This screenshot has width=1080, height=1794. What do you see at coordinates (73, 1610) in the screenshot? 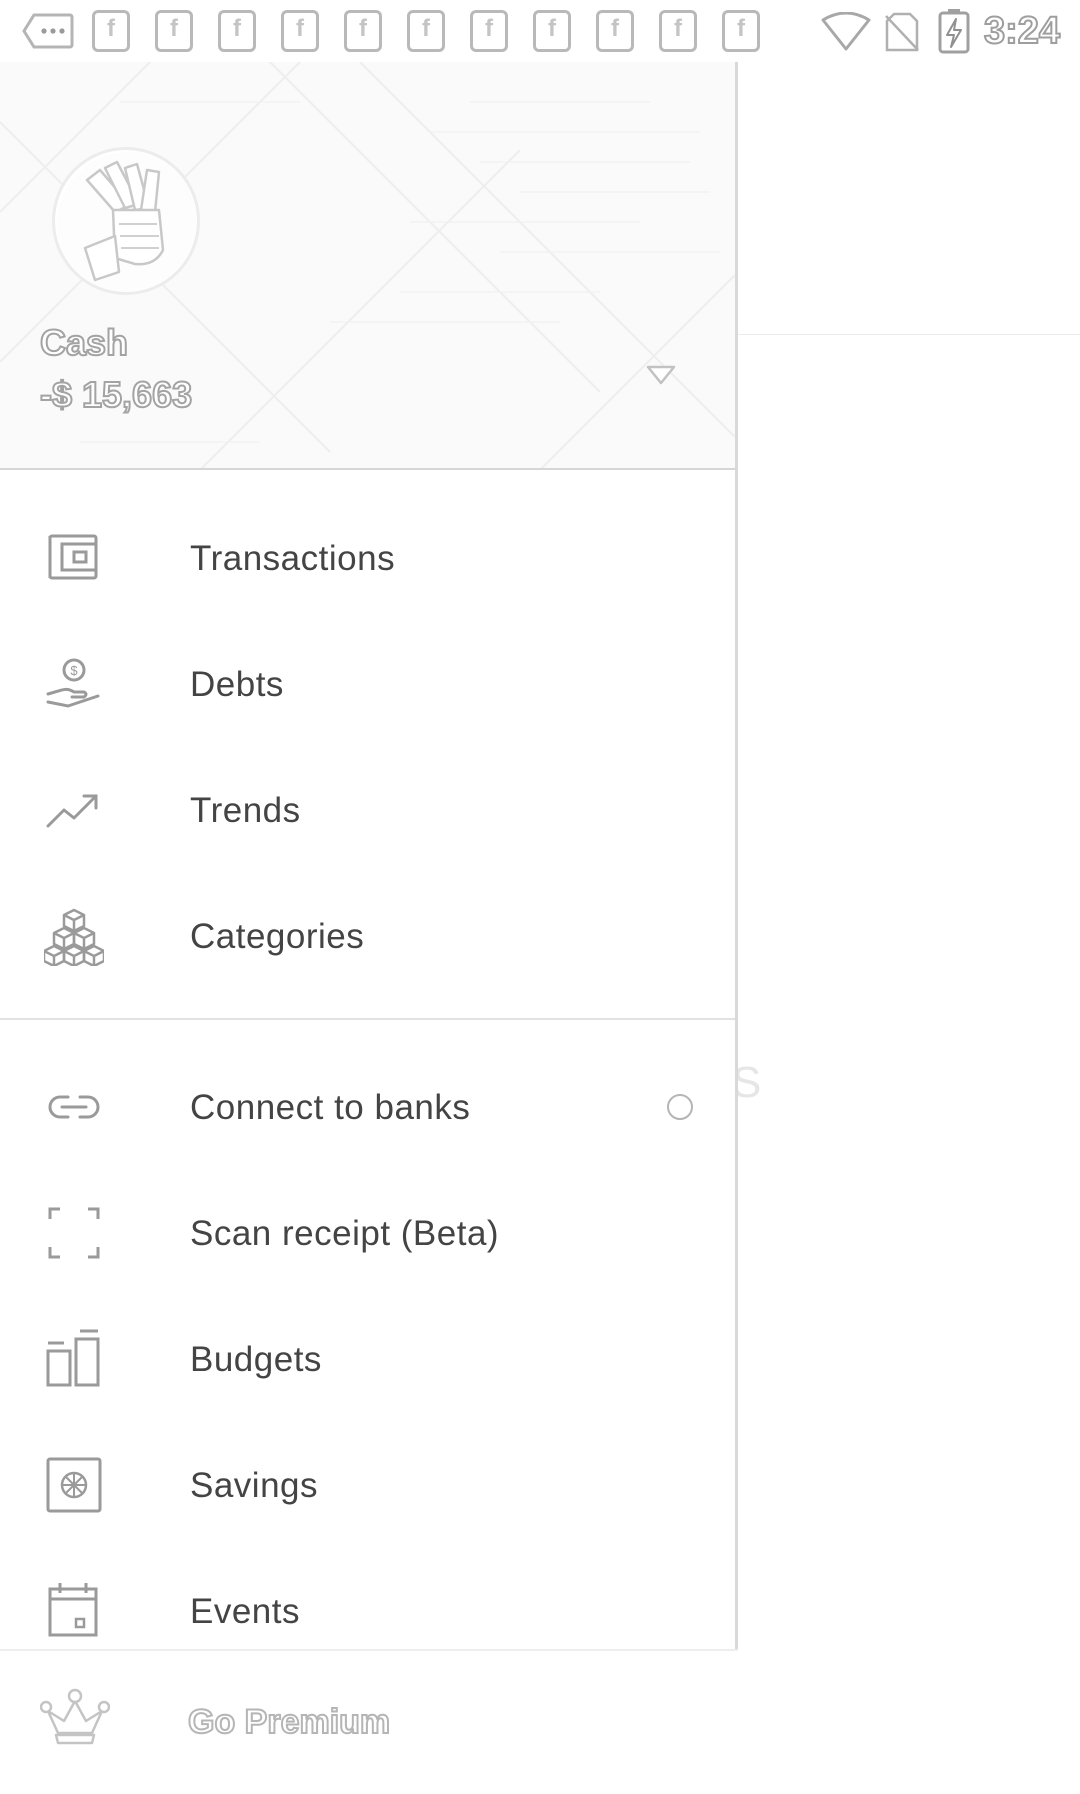
I see `calendar-icon` at bounding box center [73, 1610].